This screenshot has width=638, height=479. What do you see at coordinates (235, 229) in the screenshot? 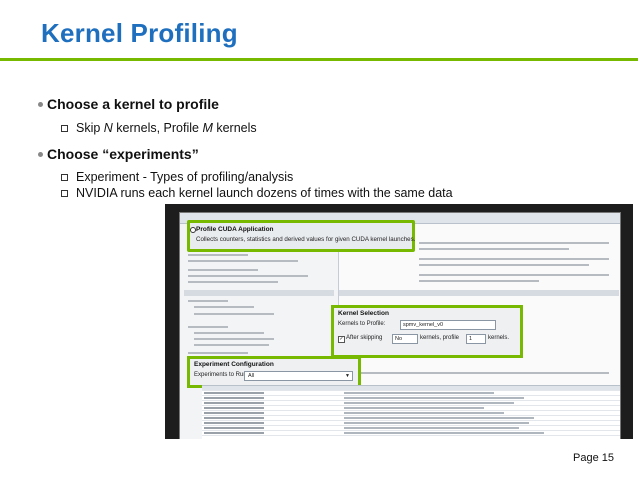
I see `profile-option-heading: Profile CUDA Application` at bounding box center [235, 229].